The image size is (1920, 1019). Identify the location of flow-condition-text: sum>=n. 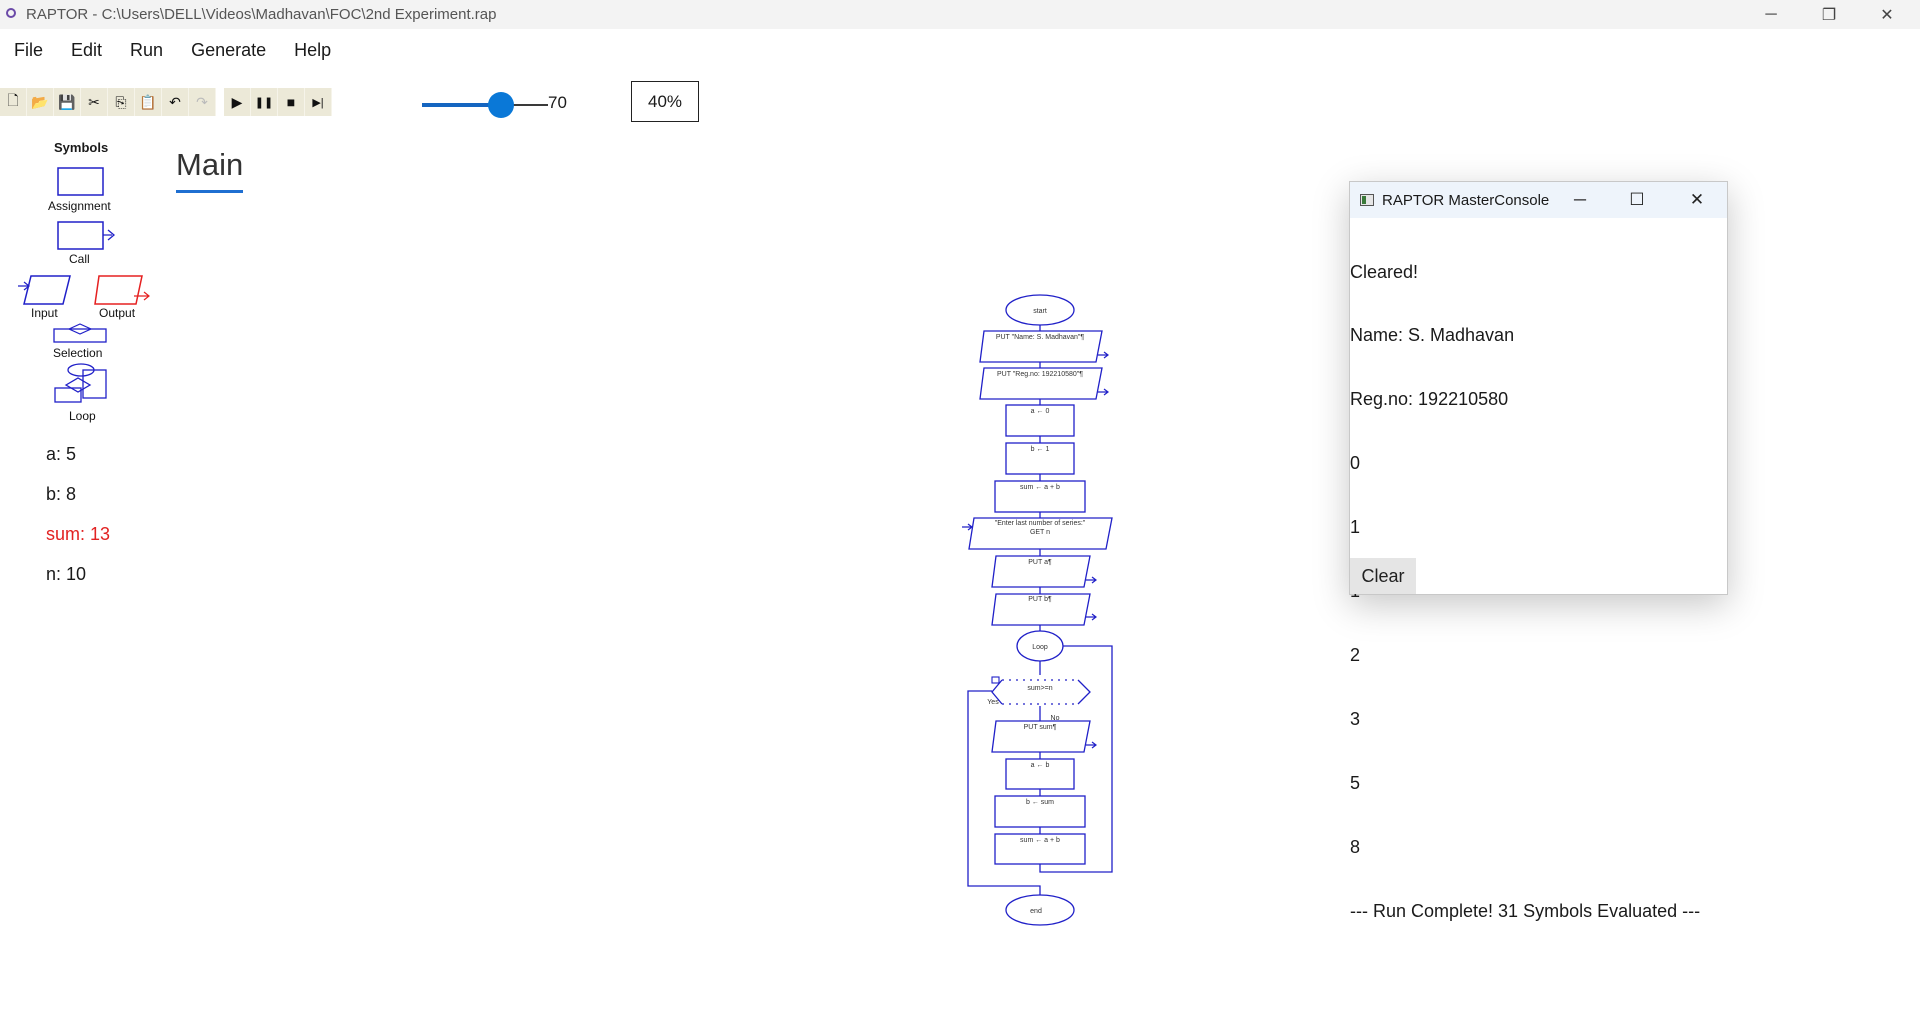
(1039, 688).